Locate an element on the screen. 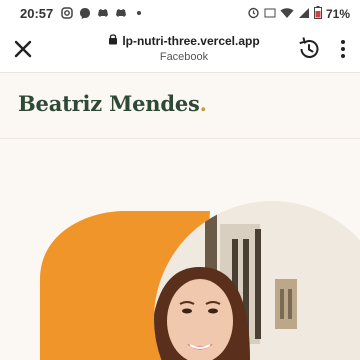  close-button is located at coordinates (23, 49).